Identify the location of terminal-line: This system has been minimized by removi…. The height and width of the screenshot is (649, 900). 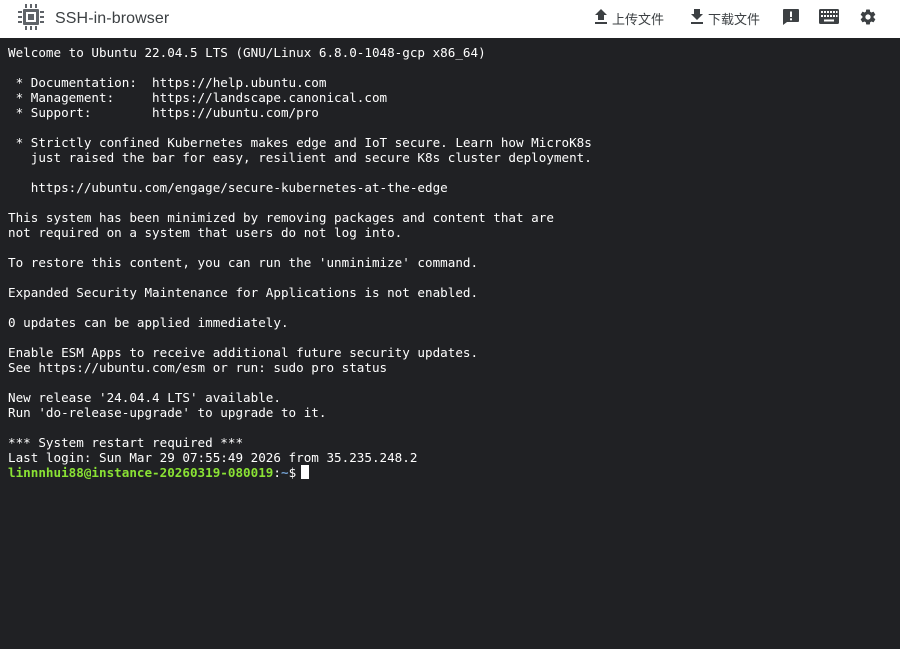
(281, 217).